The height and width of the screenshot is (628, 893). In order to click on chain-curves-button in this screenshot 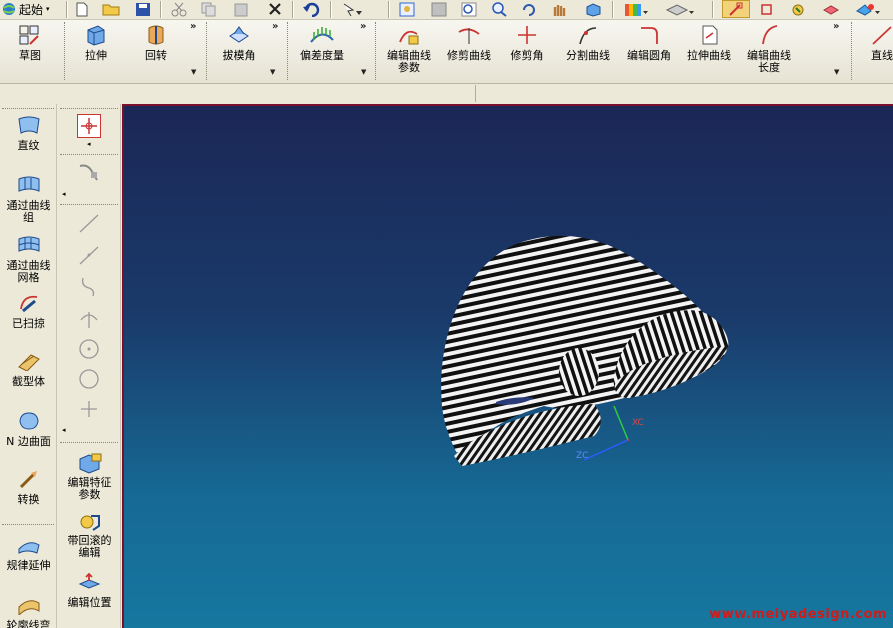, I will do `click(89, 173)`.